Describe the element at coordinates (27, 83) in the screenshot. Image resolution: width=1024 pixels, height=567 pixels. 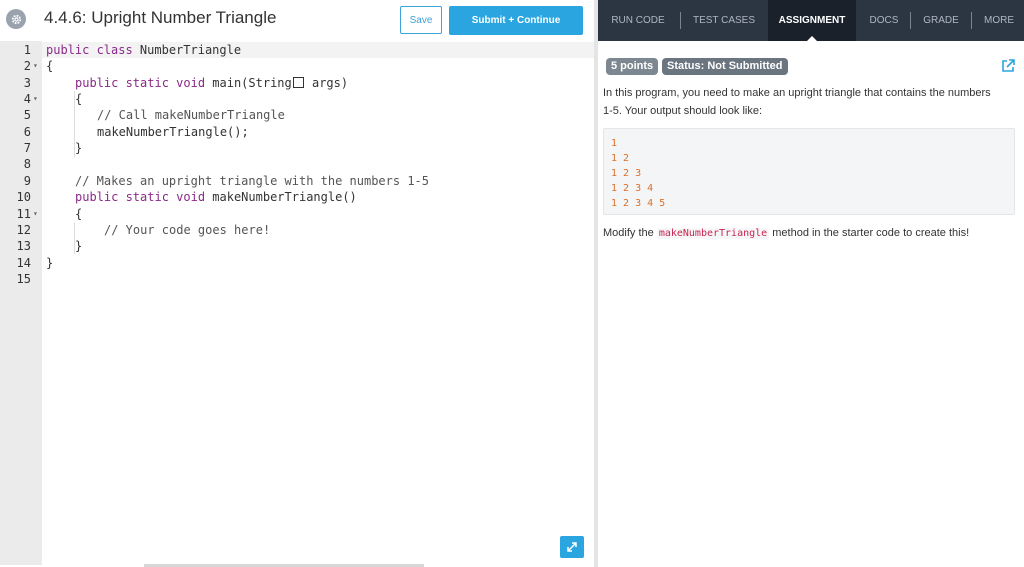
I see `line-number: 3` at that location.